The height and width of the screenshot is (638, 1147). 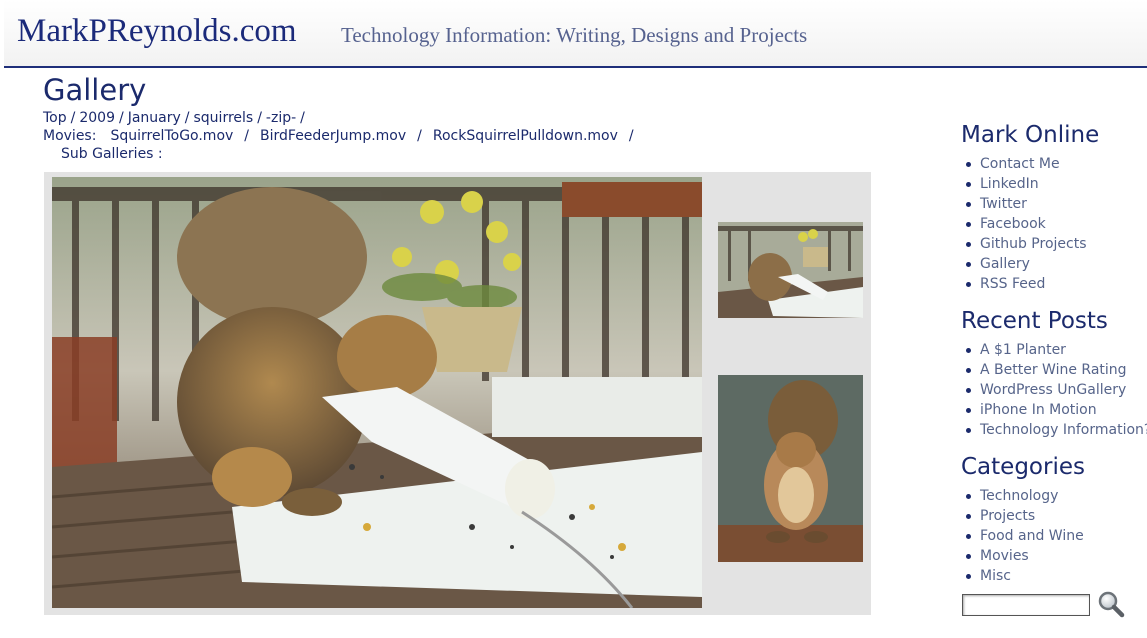 What do you see at coordinates (333, 136) in the screenshot?
I see `movie-link: BirdFeederJump.mov` at bounding box center [333, 136].